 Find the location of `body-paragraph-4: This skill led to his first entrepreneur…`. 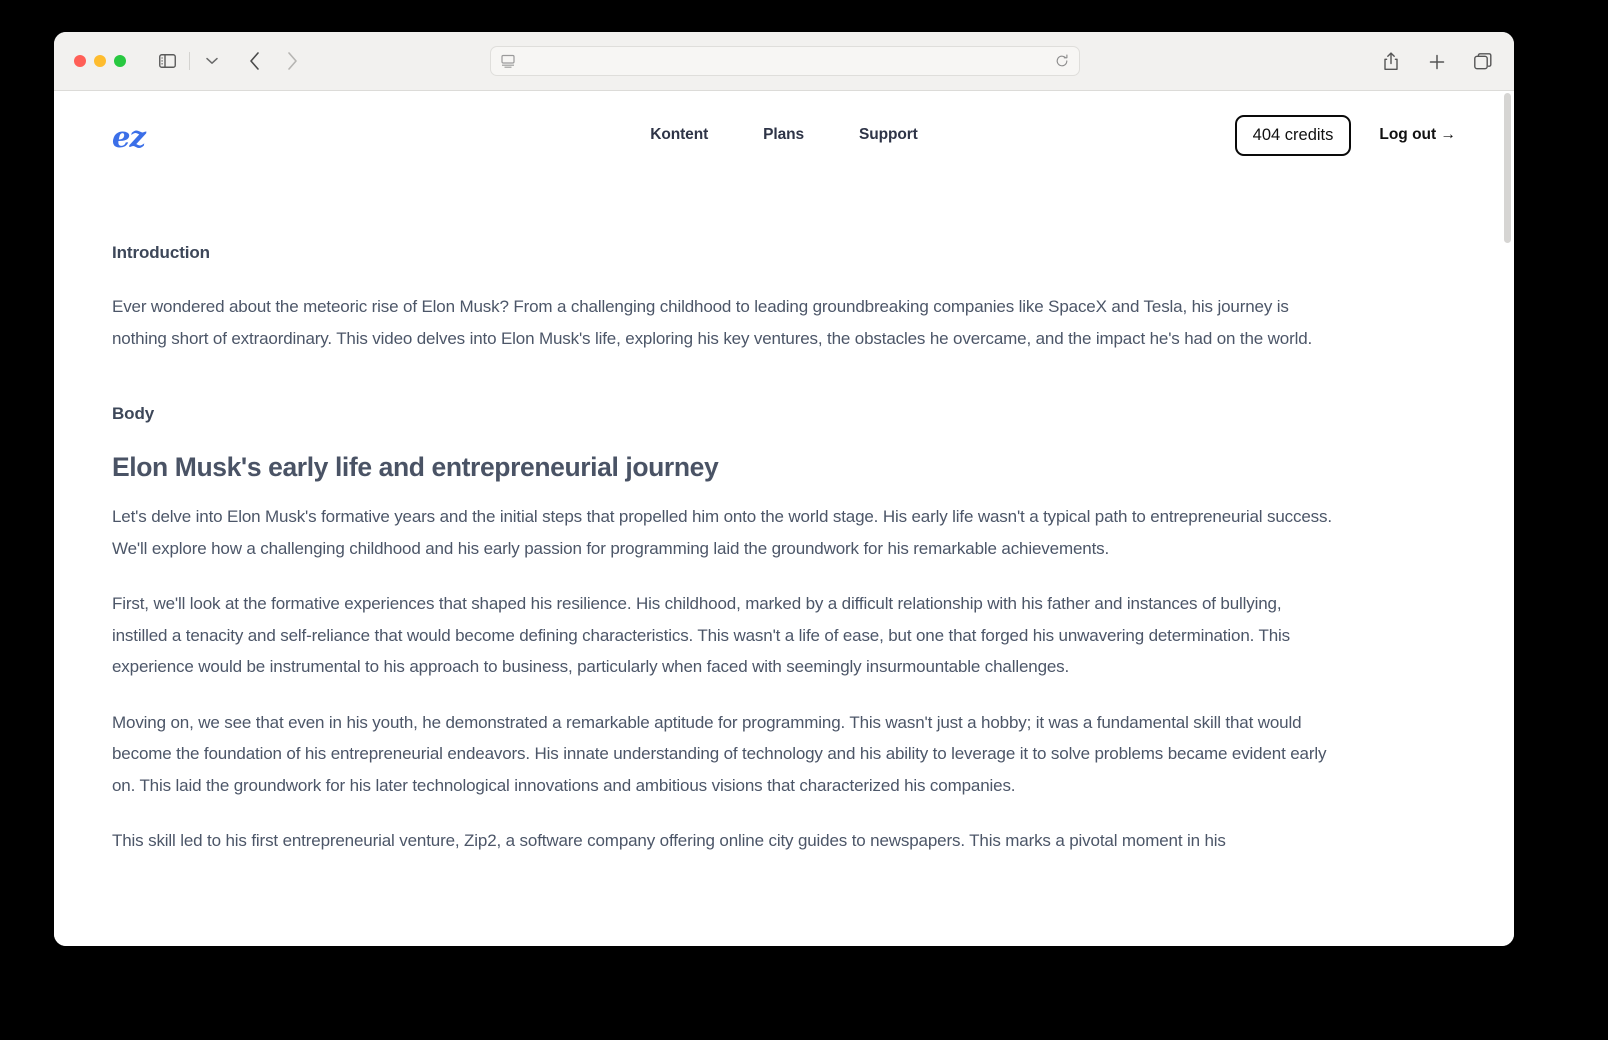

body-paragraph-4: This skill led to his first entrepreneur… is located at coordinates (669, 840).